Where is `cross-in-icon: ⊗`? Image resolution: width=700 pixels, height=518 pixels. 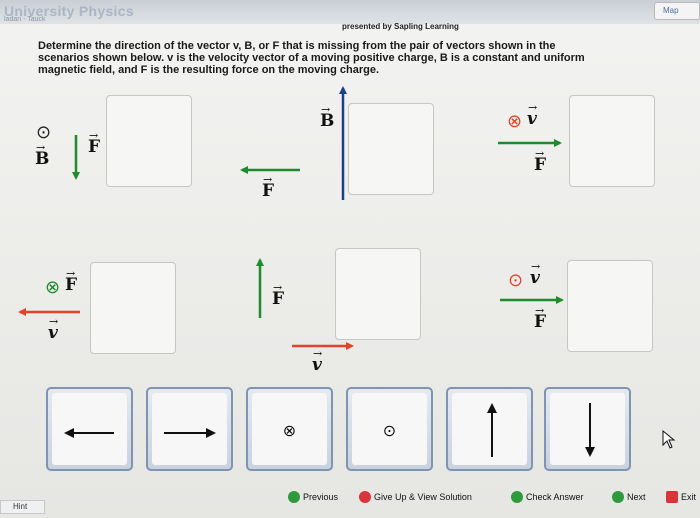
cross-in-icon: ⊗ is located at coordinates (289, 431).